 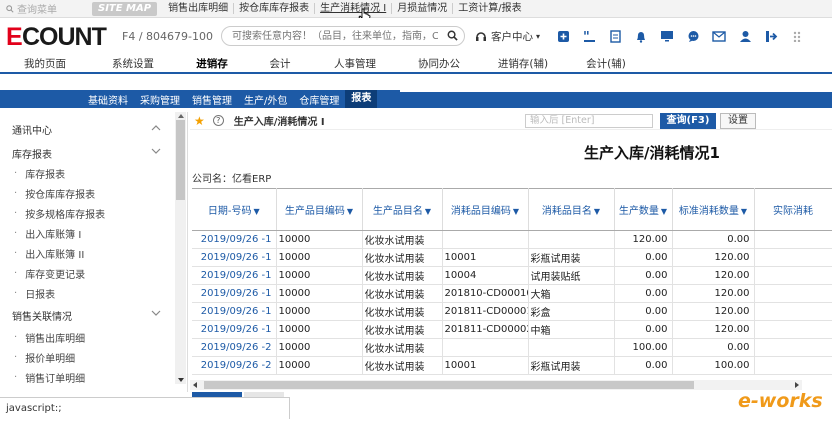 I want to click on quote-icon: ", so click(x=589, y=36).